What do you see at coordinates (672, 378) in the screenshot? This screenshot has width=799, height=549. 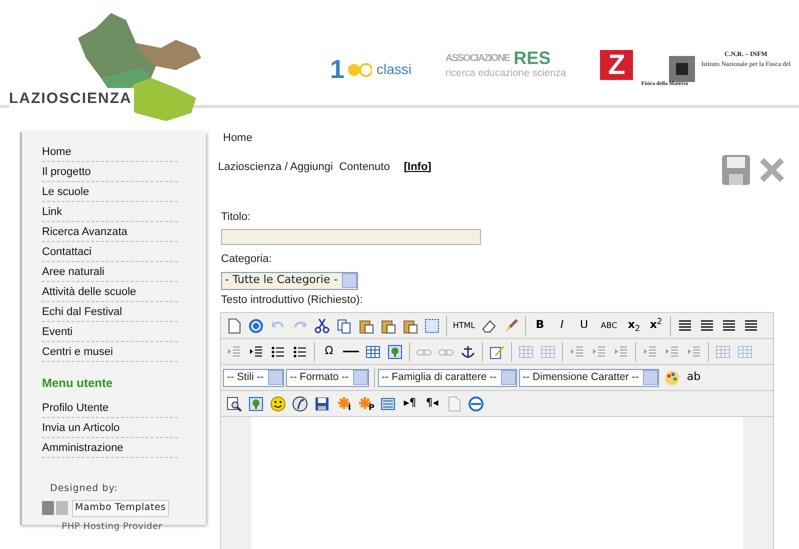 I see `palette-icon` at bounding box center [672, 378].